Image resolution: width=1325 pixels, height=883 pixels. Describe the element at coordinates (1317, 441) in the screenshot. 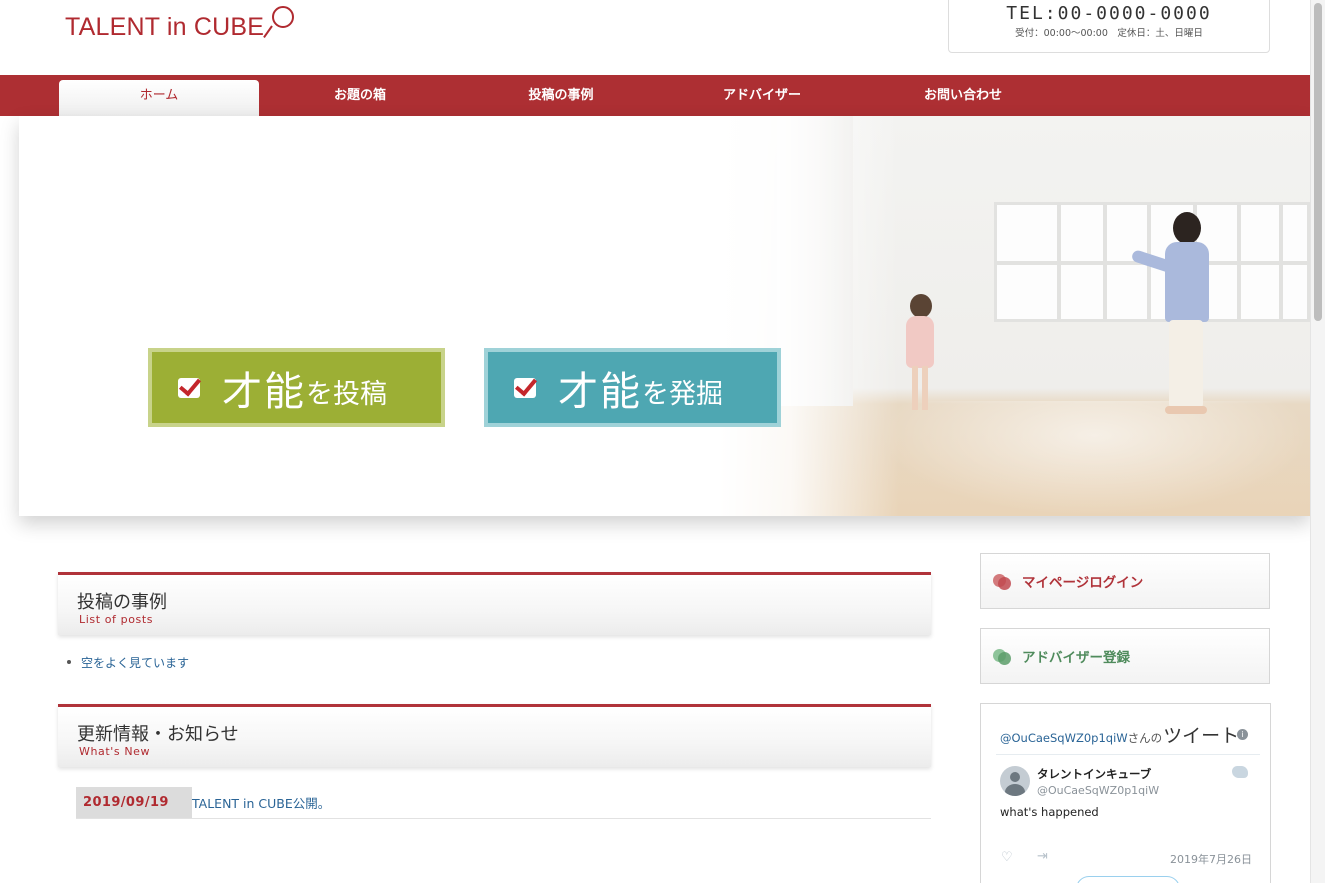

I see `scrollbar` at that location.